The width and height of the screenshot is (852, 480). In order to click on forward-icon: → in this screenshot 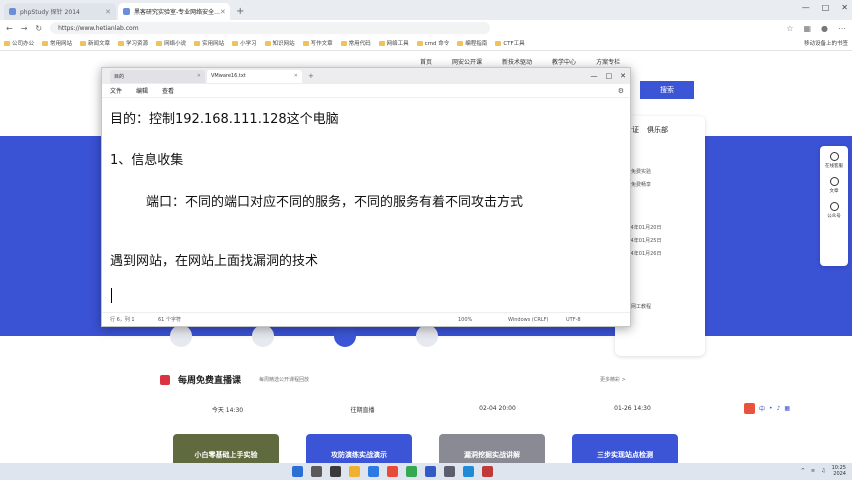, I will do `click(24, 28)`.